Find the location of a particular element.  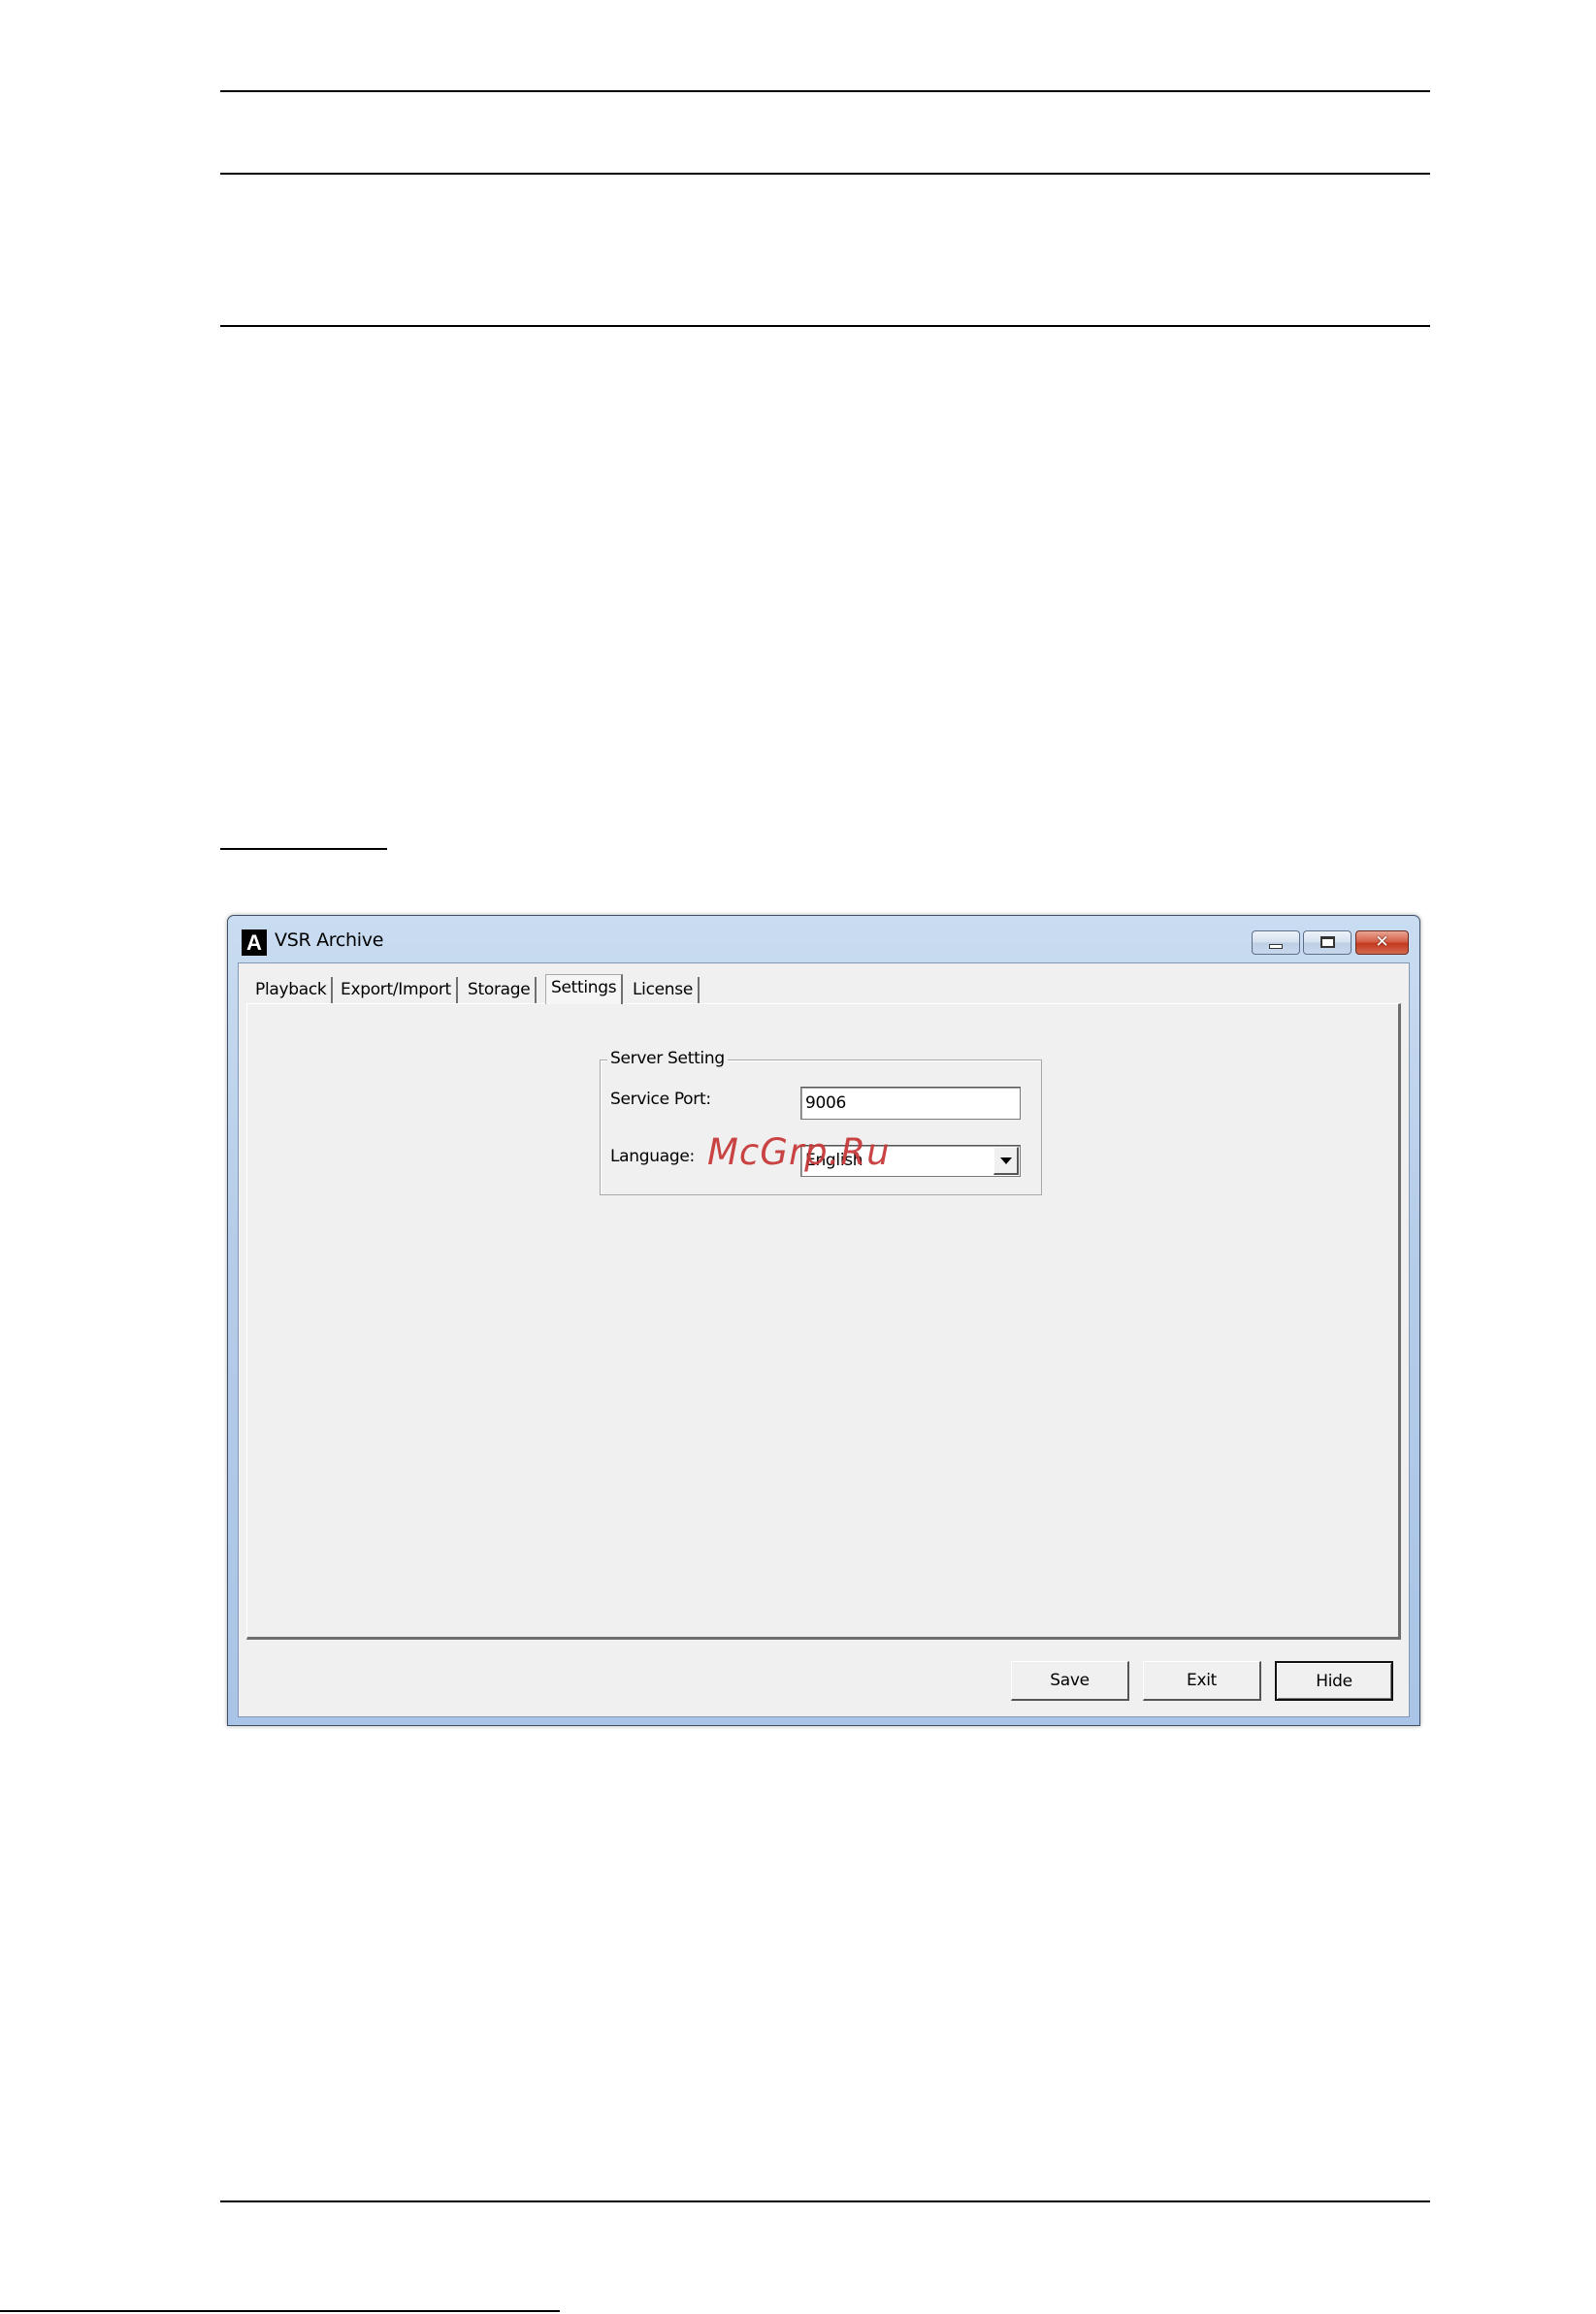

footer-rule is located at coordinates (825, 2201).